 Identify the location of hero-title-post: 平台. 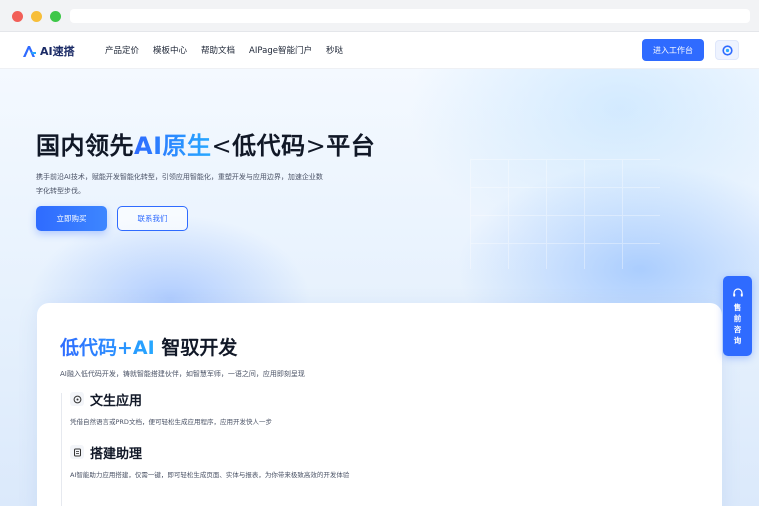
(351, 146).